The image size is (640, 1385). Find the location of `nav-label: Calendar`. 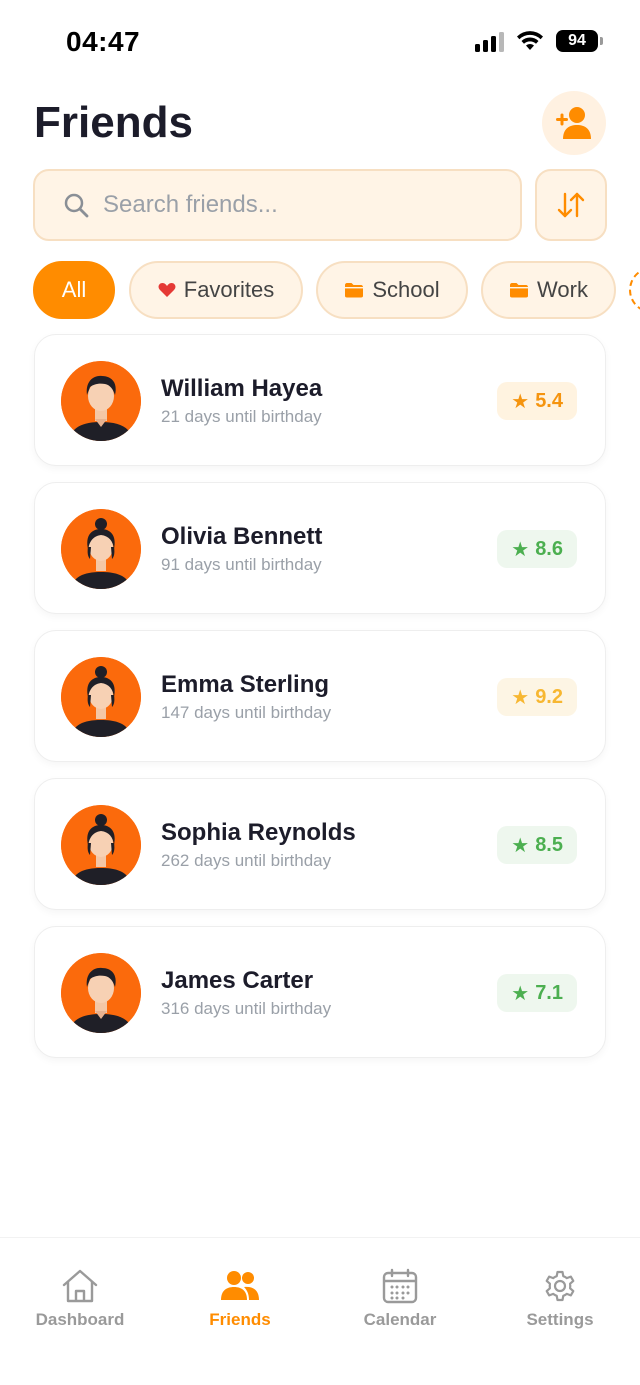

nav-label: Calendar is located at coordinates (400, 1319).